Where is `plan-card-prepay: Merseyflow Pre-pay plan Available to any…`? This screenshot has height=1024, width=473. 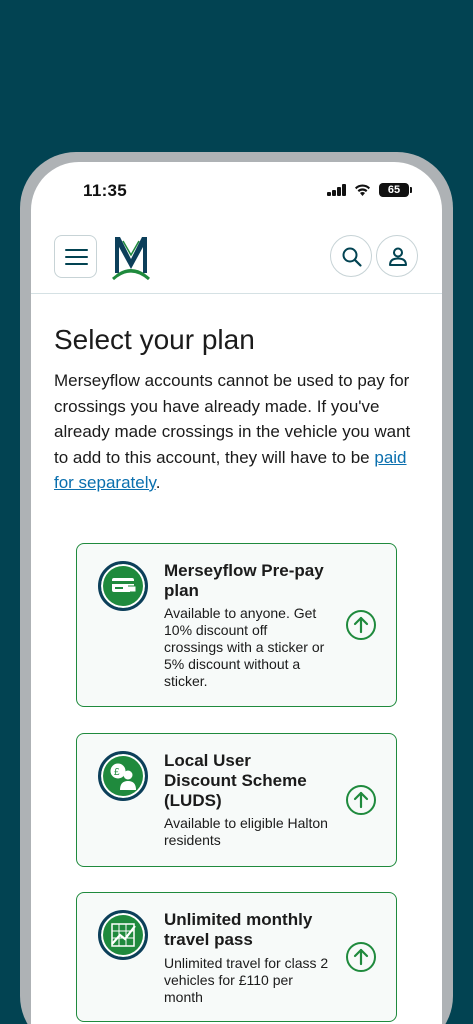 plan-card-prepay: Merseyflow Pre-pay plan Available to any… is located at coordinates (236, 625).